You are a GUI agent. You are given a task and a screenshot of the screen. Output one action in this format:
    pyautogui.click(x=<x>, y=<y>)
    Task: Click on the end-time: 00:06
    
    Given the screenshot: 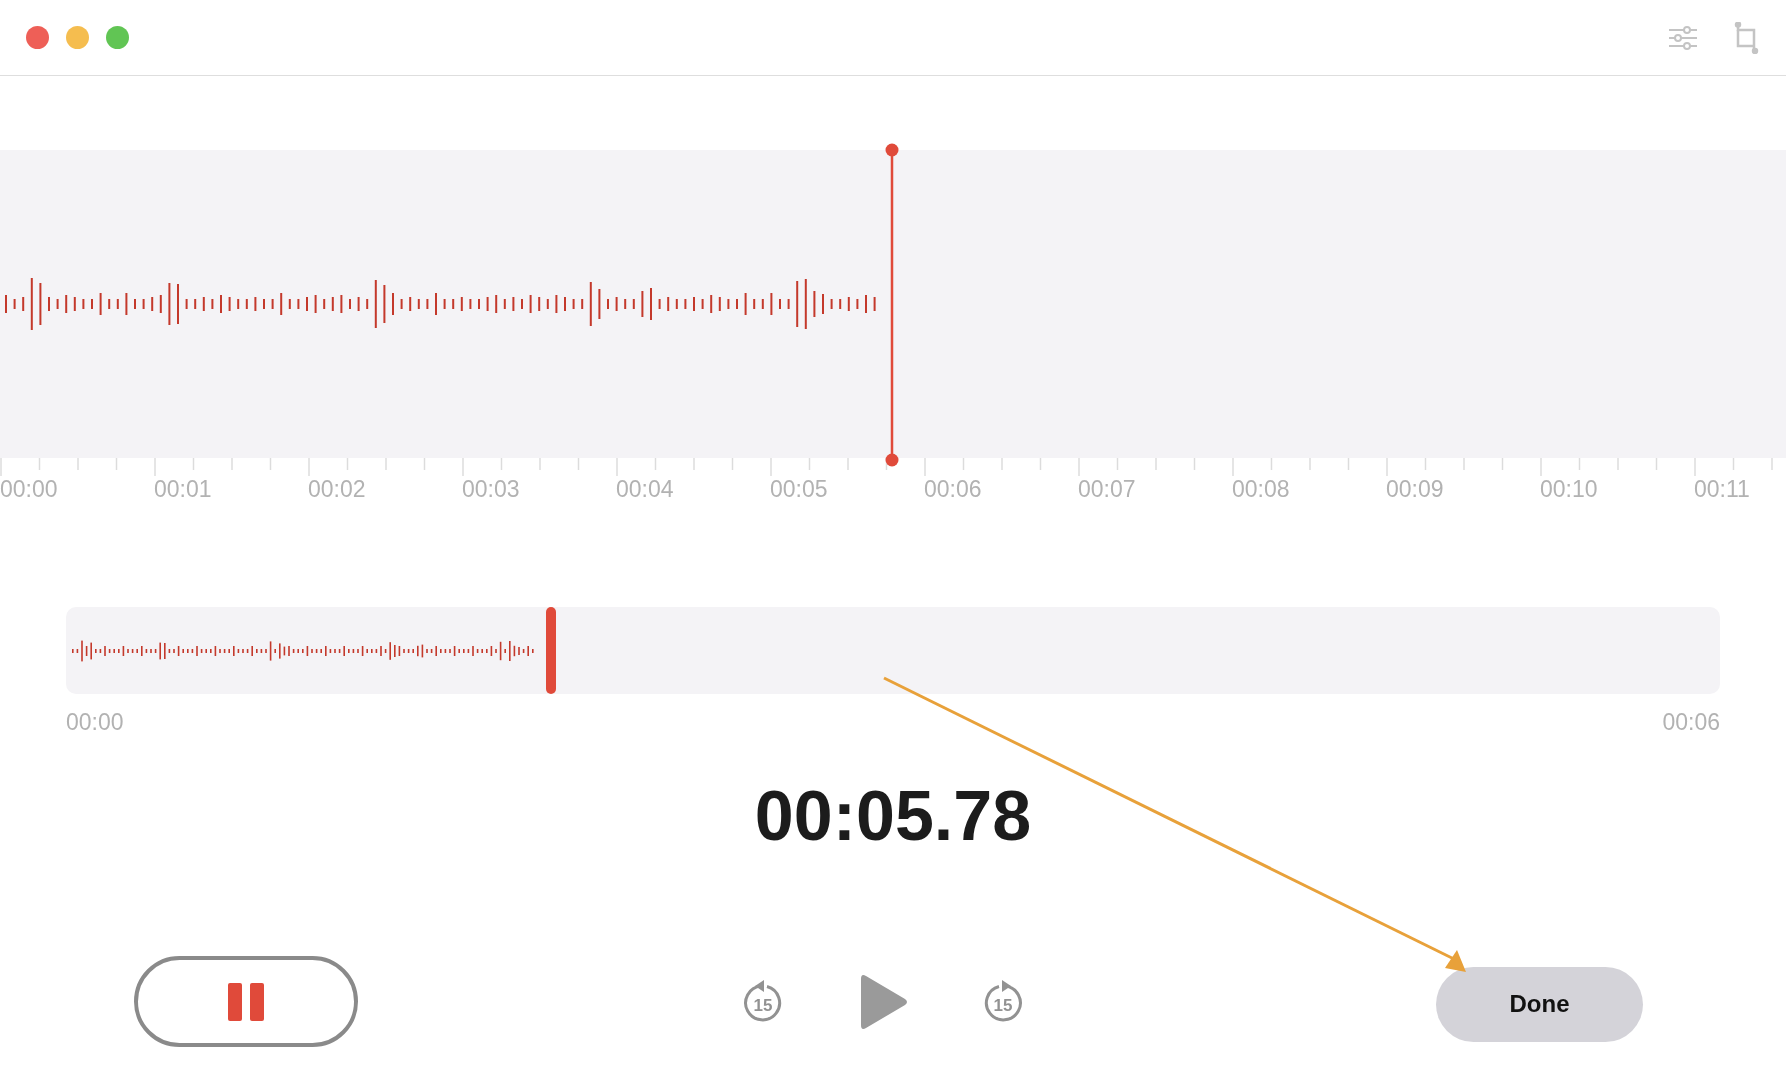 What is the action you would take?
    pyautogui.click(x=1691, y=722)
    